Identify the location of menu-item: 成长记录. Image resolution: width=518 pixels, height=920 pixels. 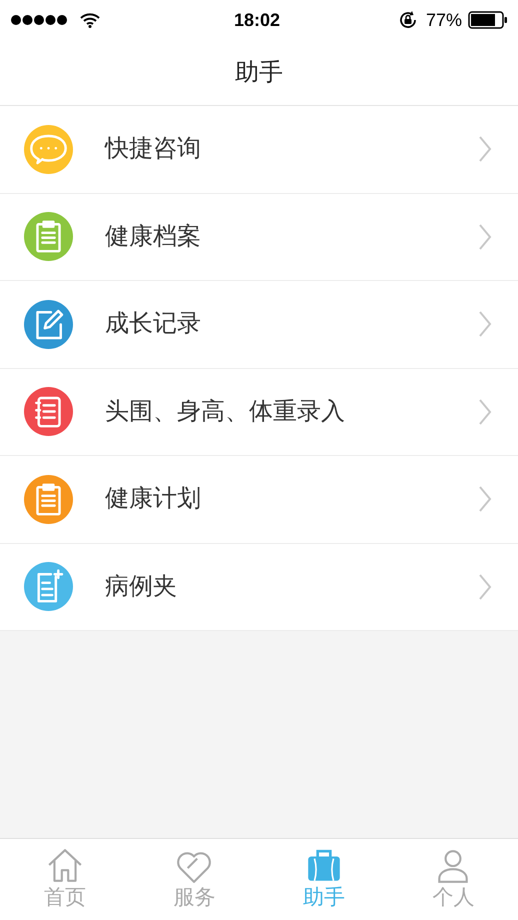
(259, 324).